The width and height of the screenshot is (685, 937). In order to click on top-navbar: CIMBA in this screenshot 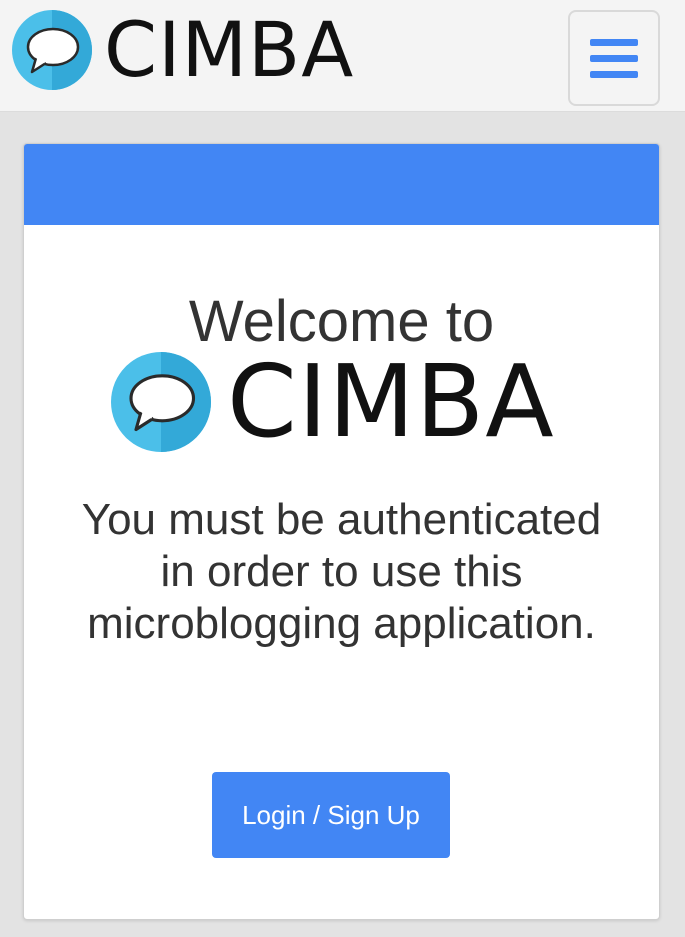, I will do `click(342, 56)`.